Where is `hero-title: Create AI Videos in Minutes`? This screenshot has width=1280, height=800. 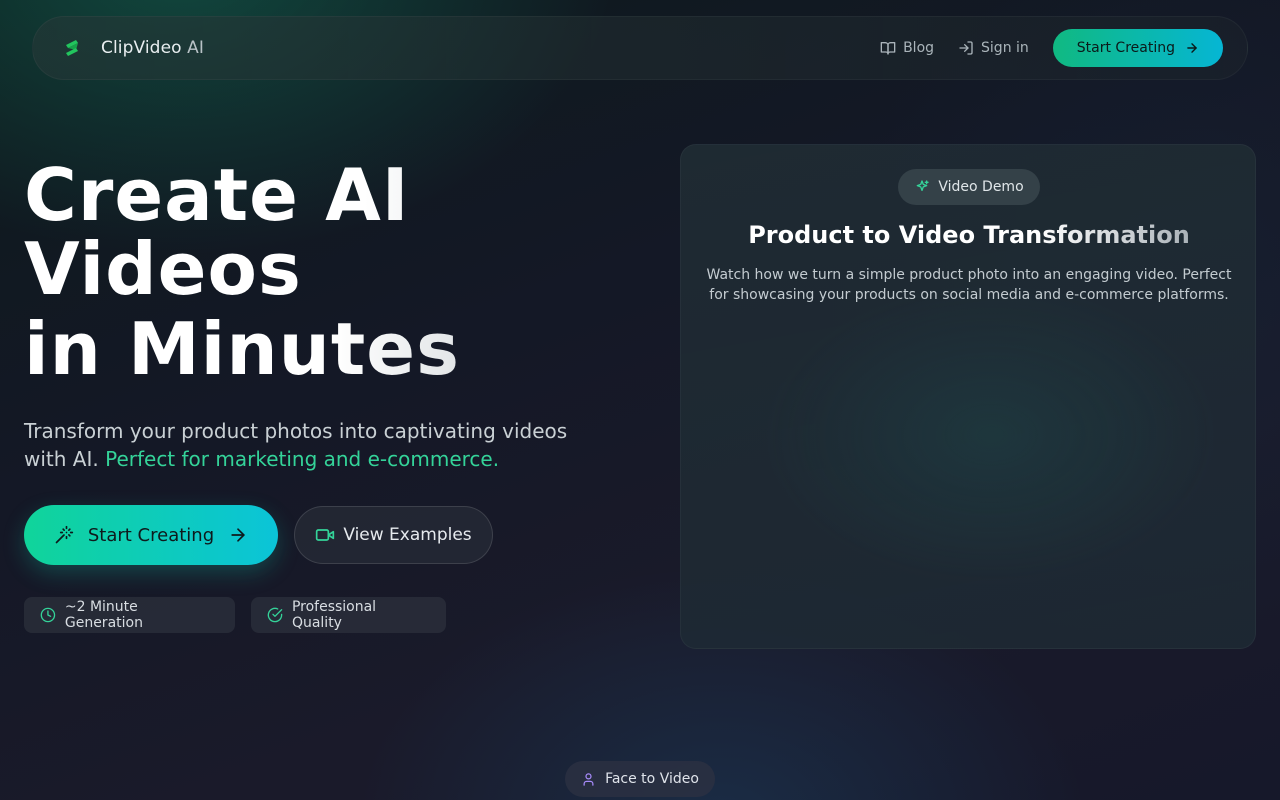
hero-title: Create AI Videos in Minutes is located at coordinates (334, 272).